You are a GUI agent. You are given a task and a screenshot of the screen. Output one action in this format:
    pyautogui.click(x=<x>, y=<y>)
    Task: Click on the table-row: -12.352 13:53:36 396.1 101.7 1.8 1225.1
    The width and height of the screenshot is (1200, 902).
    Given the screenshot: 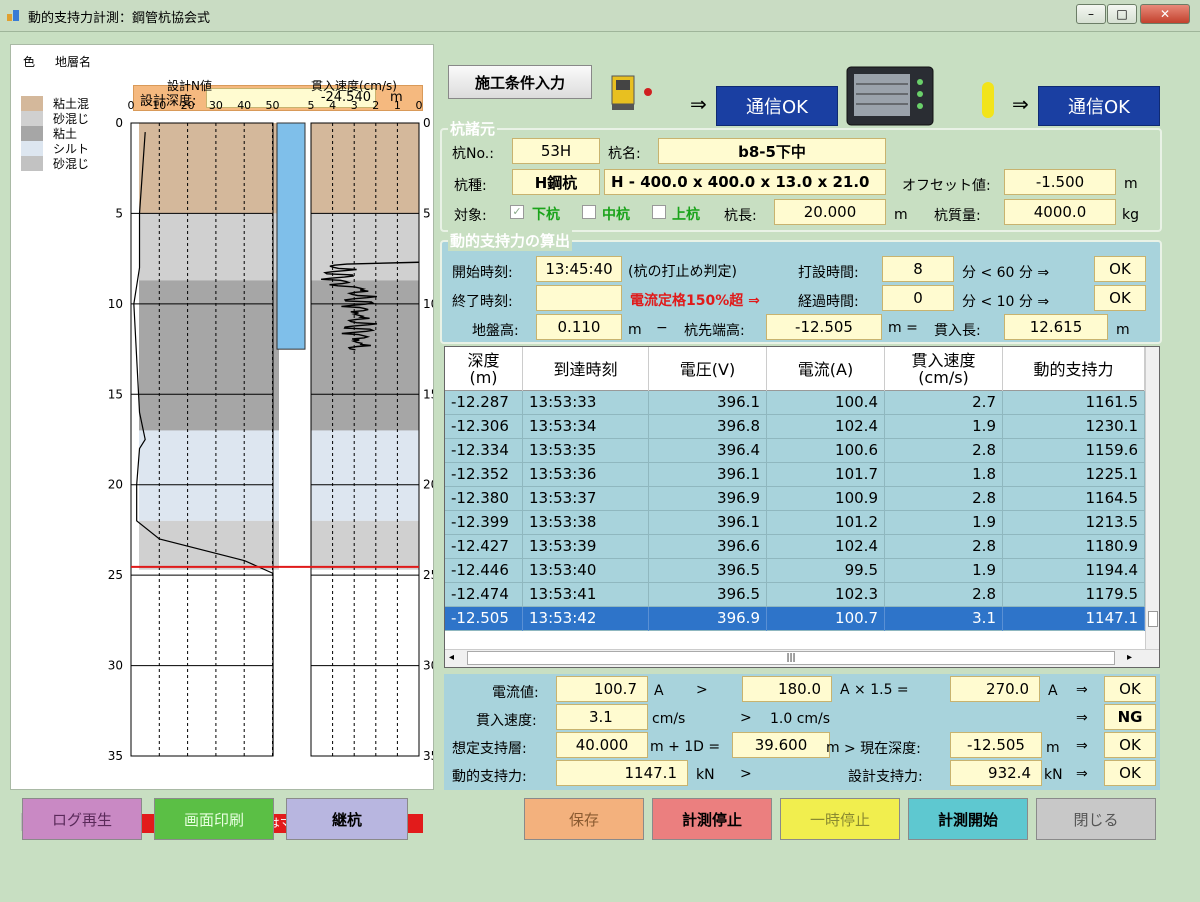 What is the action you would take?
    pyautogui.click(x=795, y=475)
    